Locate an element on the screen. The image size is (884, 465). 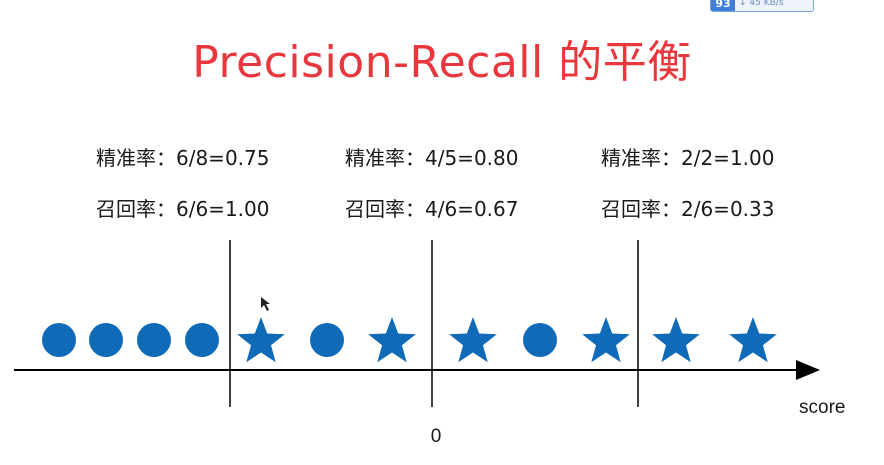
mouse-cursor-icon is located at coordinates (265, 304).